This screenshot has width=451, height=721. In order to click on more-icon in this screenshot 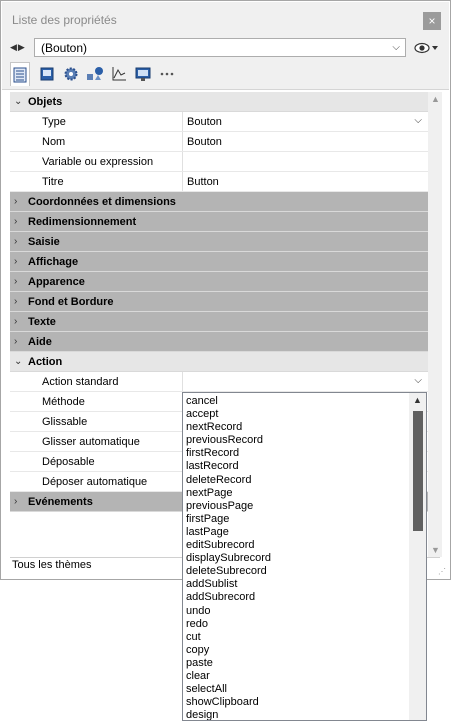, I will do `click(167, 74)`.